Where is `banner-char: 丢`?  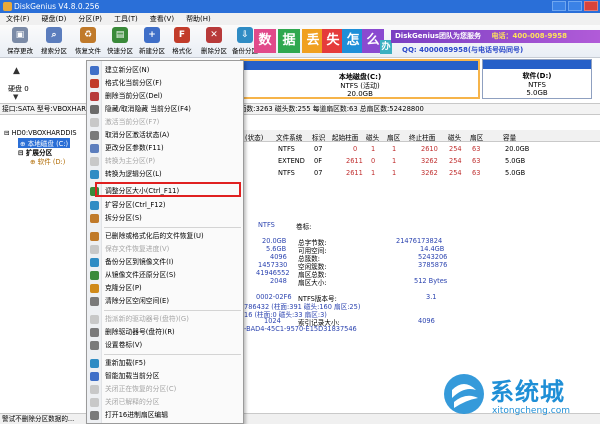
banner-char: 丢 is located at coordinates (313, 41).